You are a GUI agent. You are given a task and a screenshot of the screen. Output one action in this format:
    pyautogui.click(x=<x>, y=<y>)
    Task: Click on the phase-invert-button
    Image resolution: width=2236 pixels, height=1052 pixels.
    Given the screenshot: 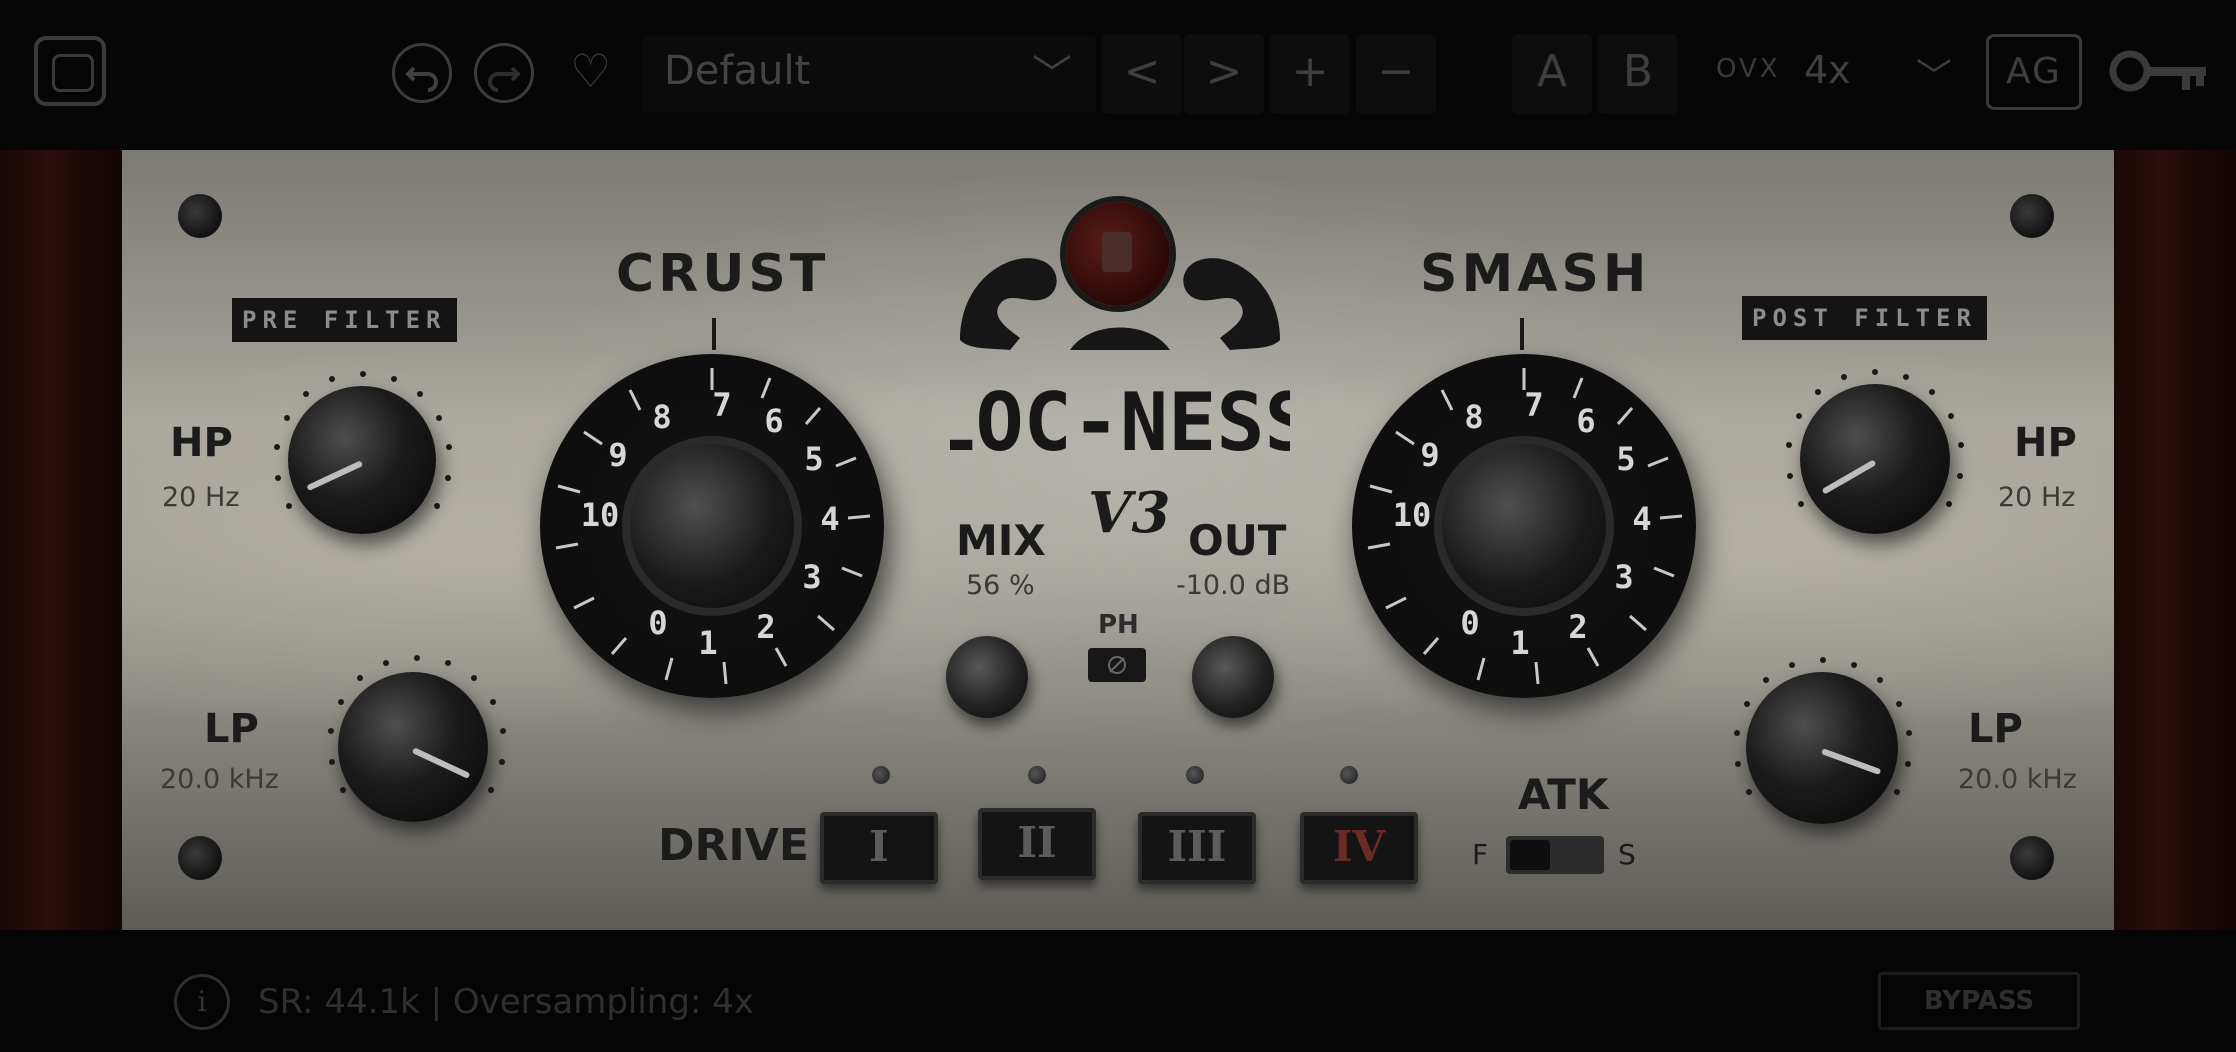 What is the action you would take?
    pyautogui.click(x=1117, y=665)
    